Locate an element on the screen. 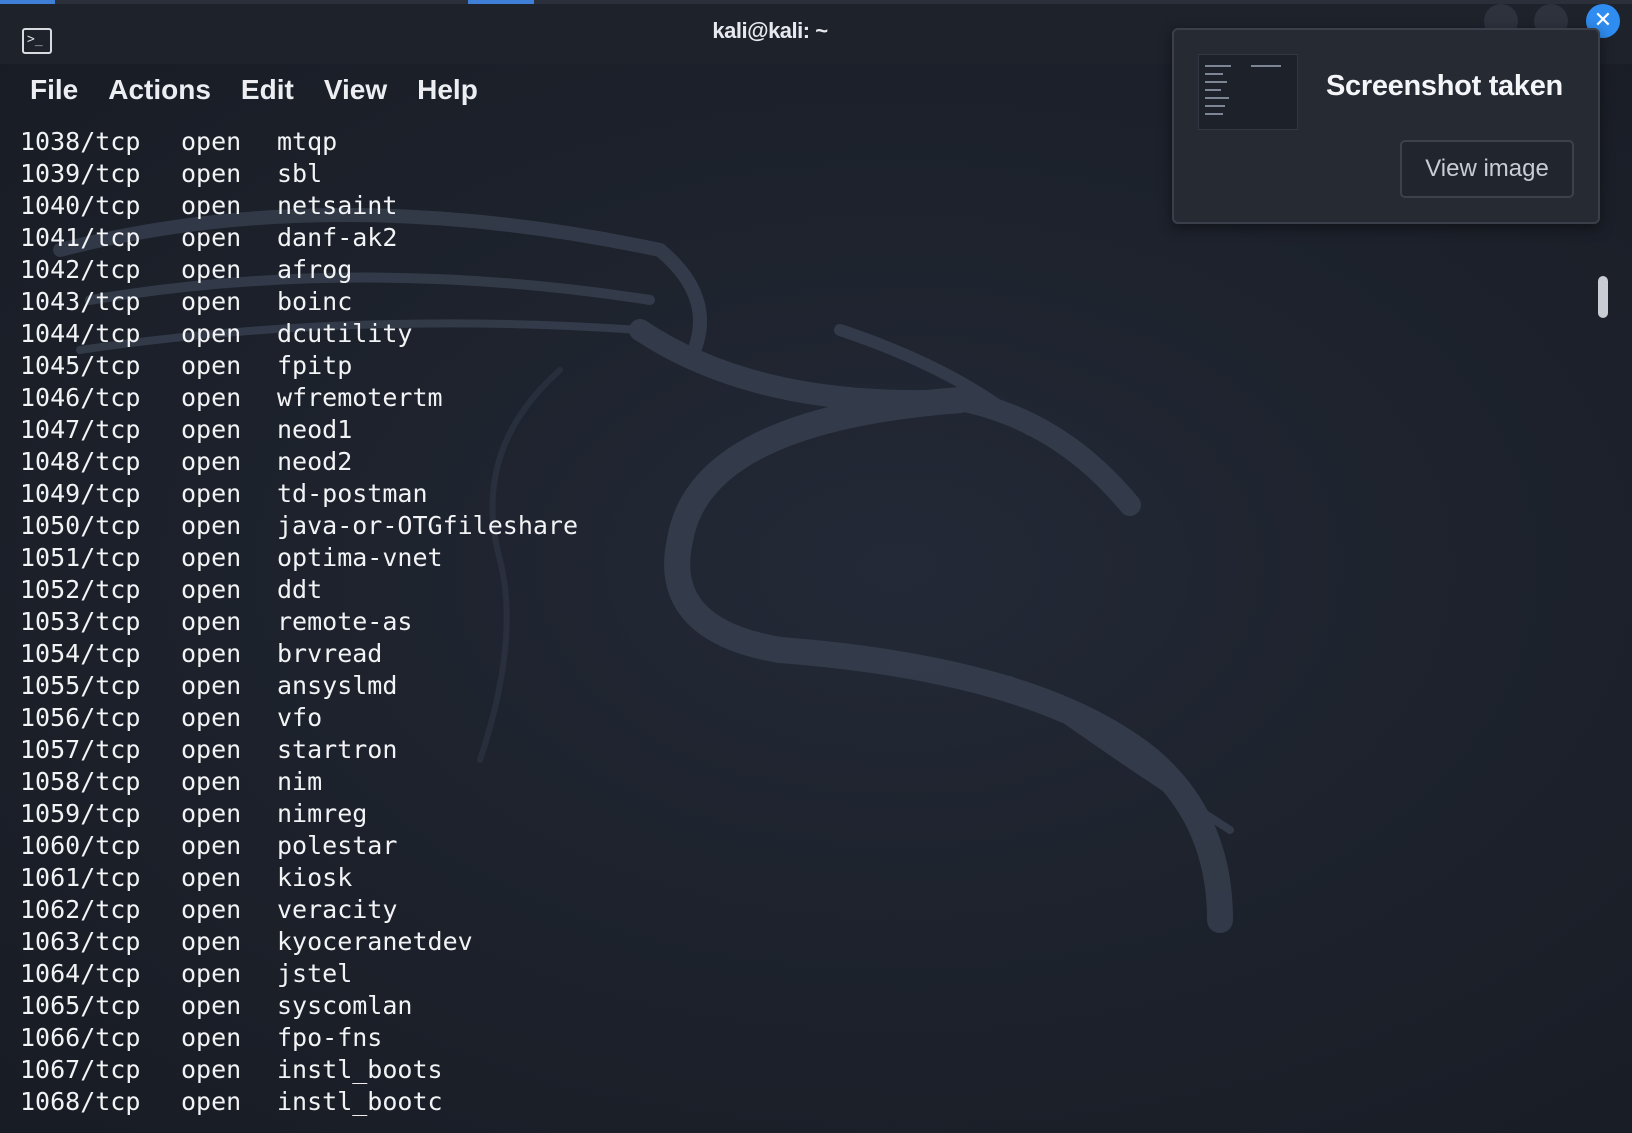  output-row: 1068/tcp open instl_bootc is located at coordinates (299, 1102).